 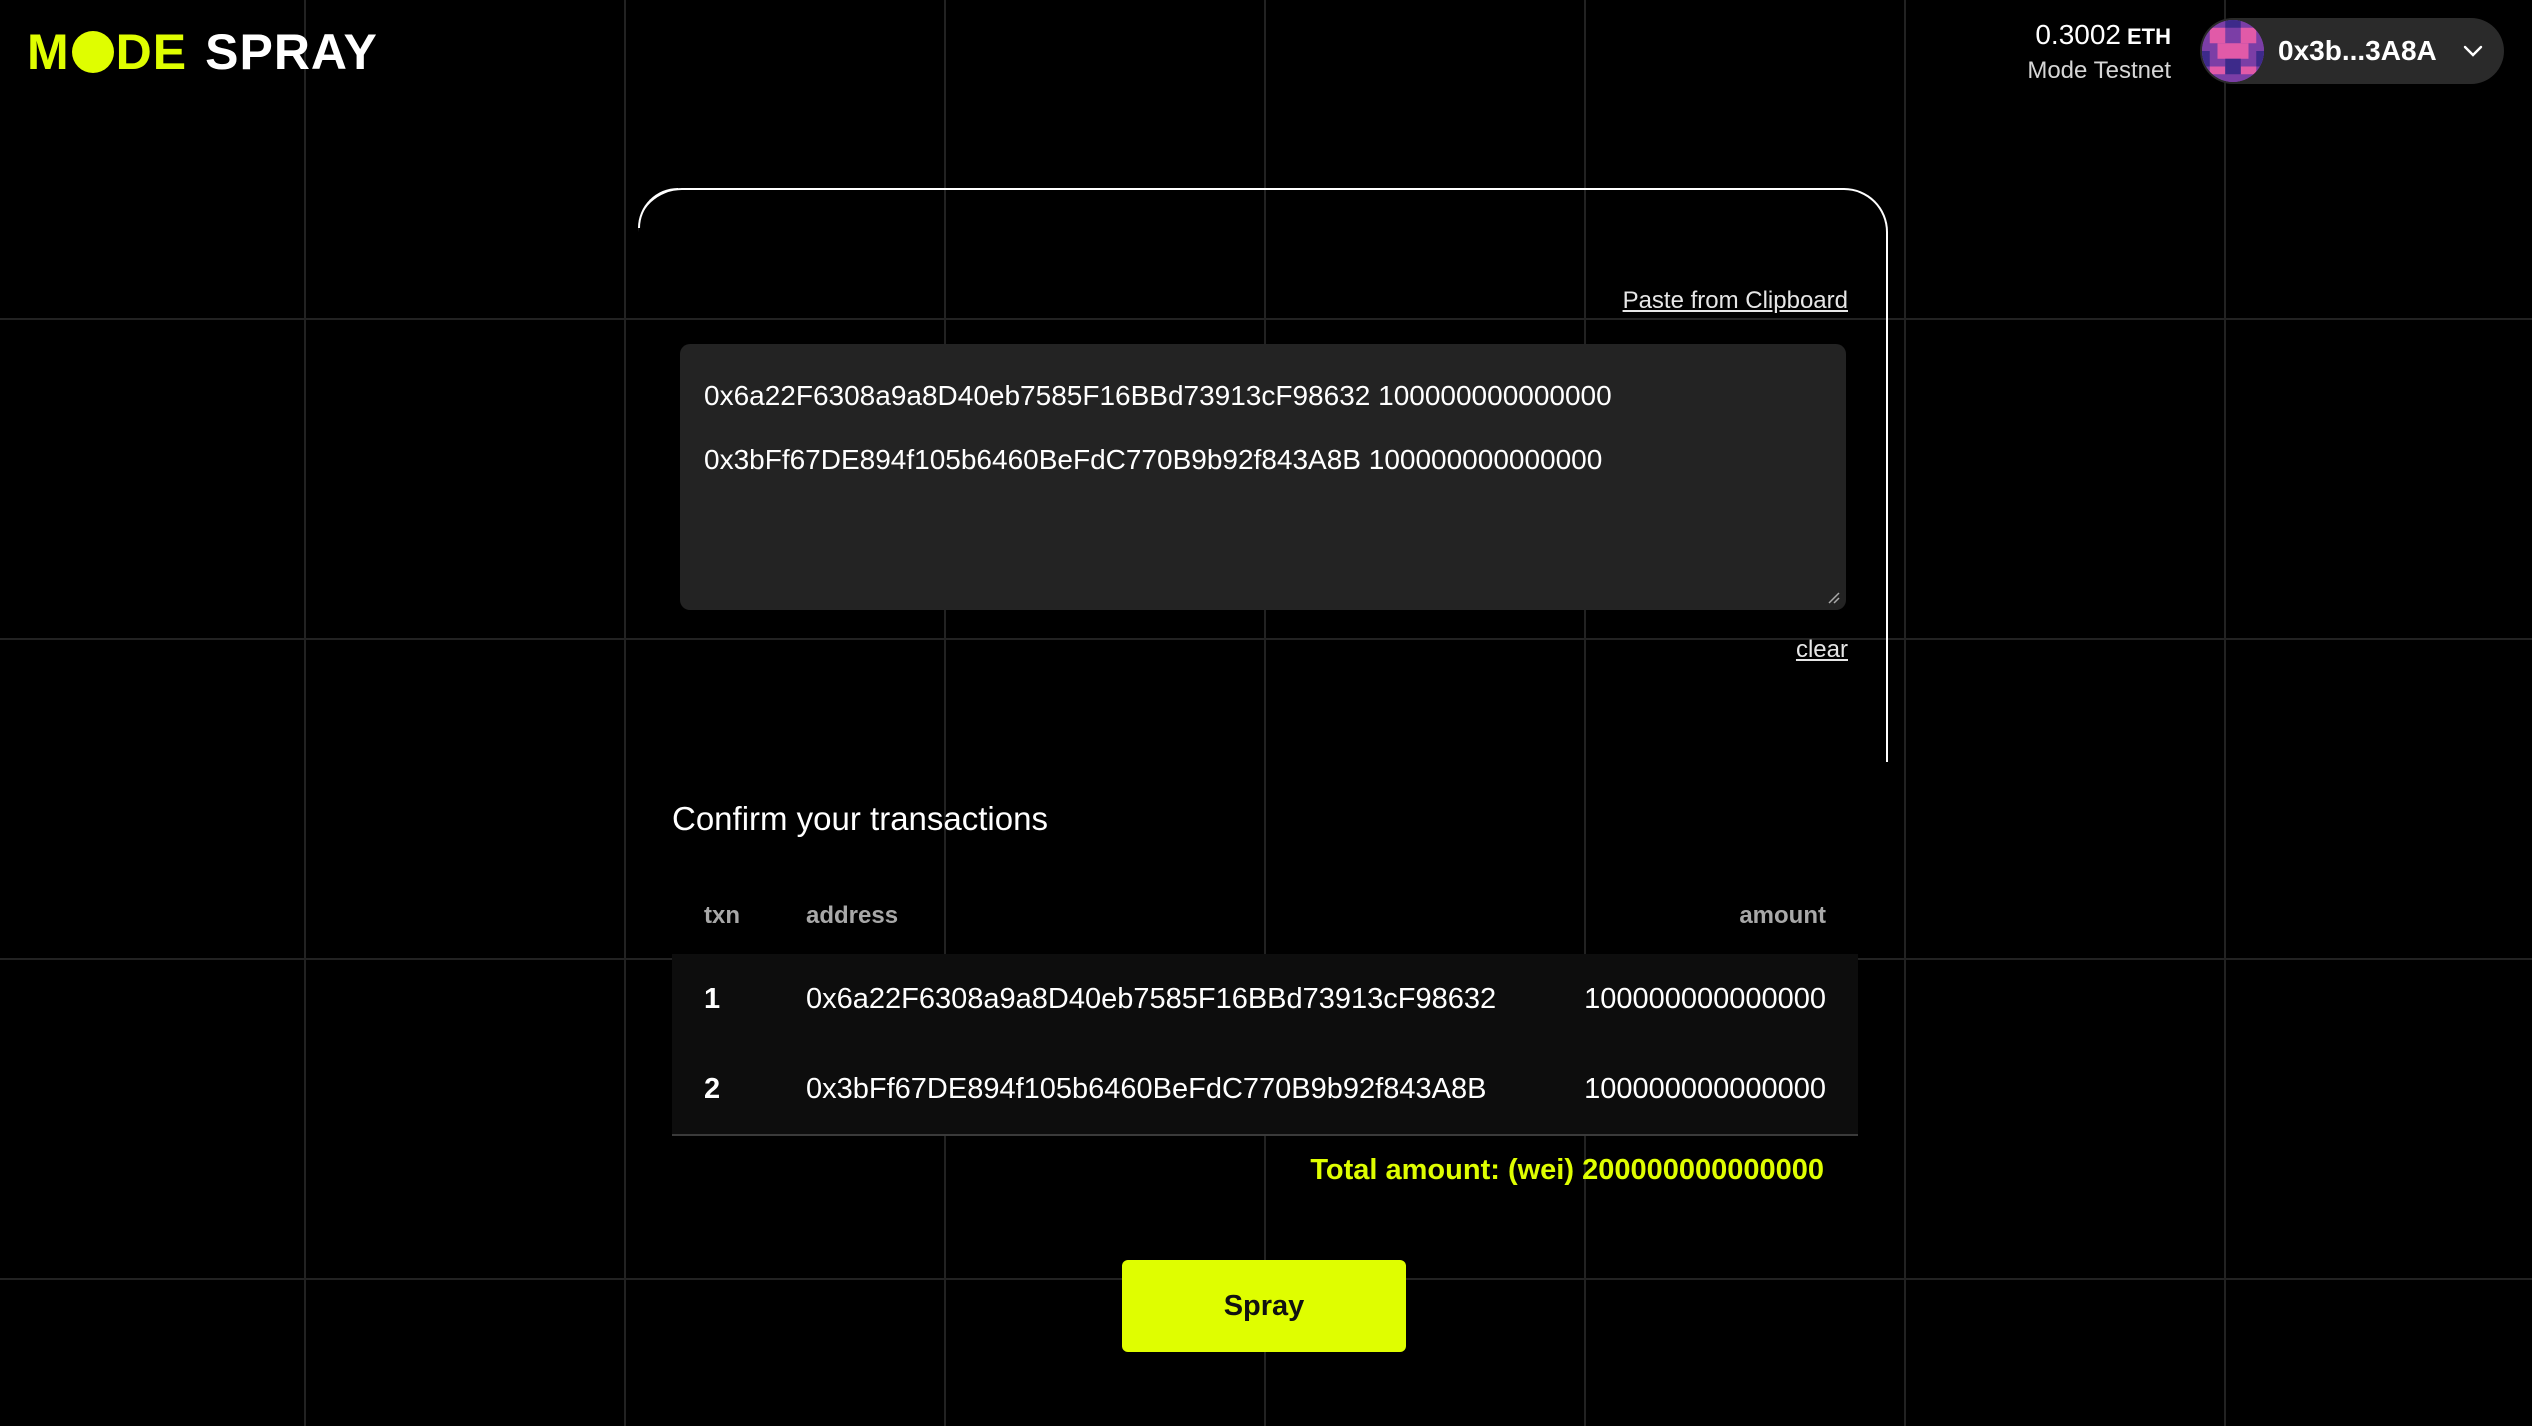 I want to click on logo-mode: M DE, so click(x=107, y=52).